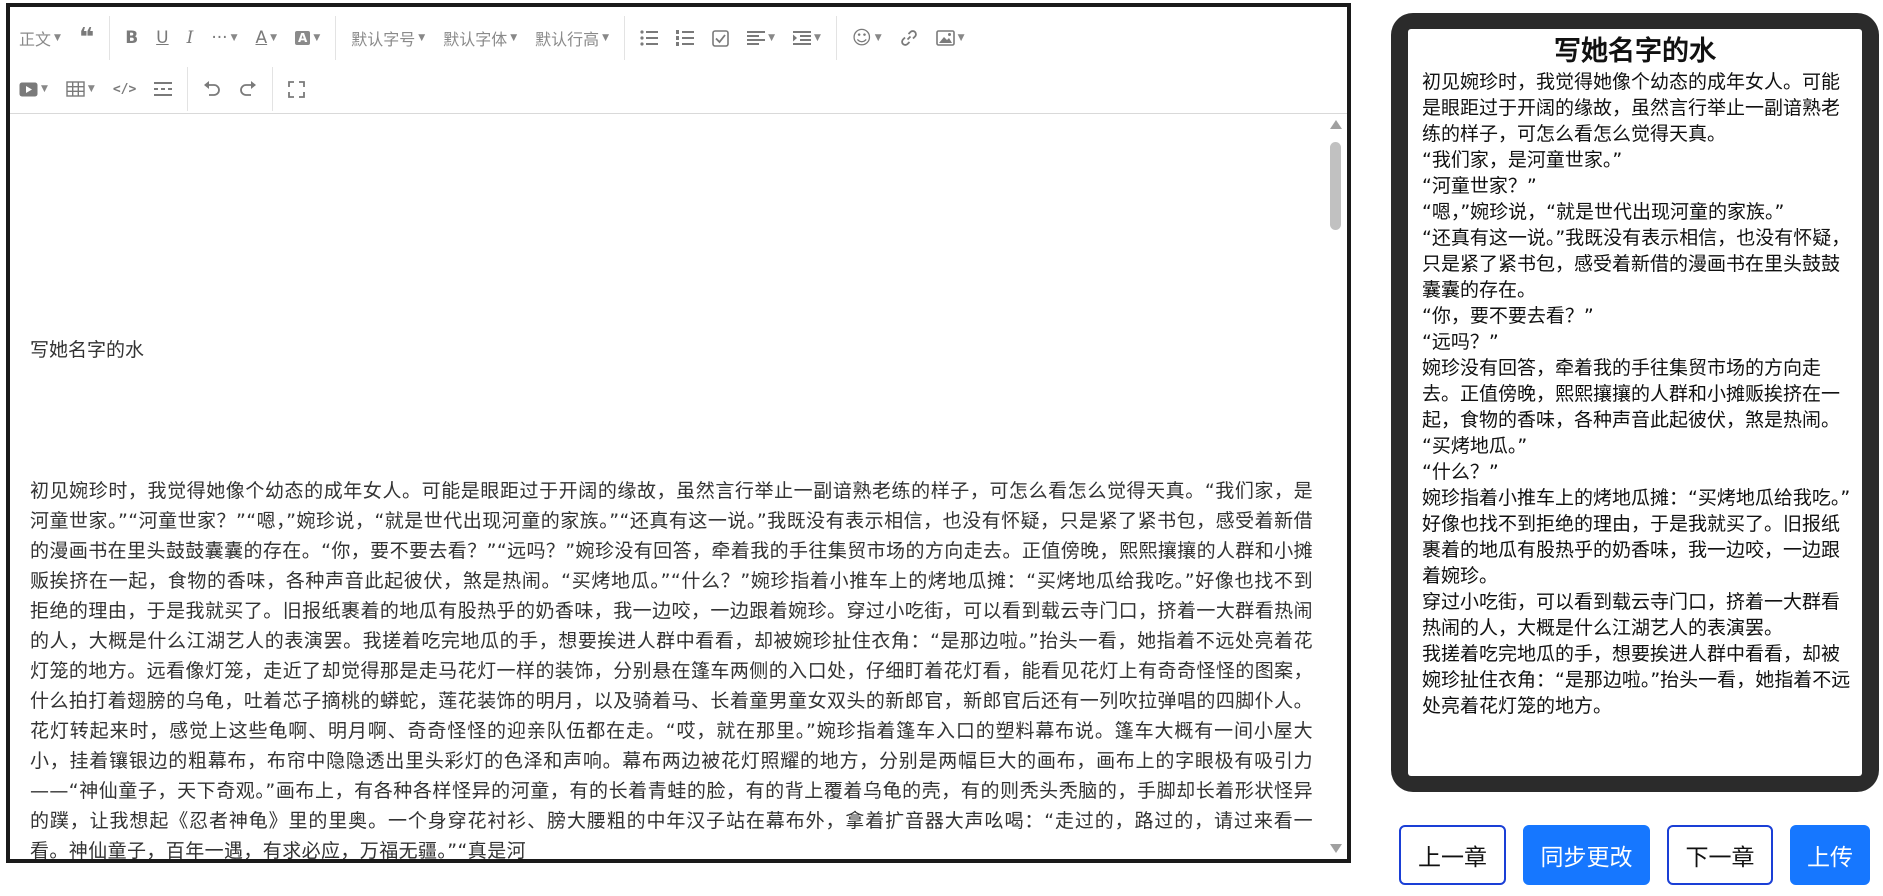  I want to click on previous-chapter-button: 上一章, so click(1452, 855).